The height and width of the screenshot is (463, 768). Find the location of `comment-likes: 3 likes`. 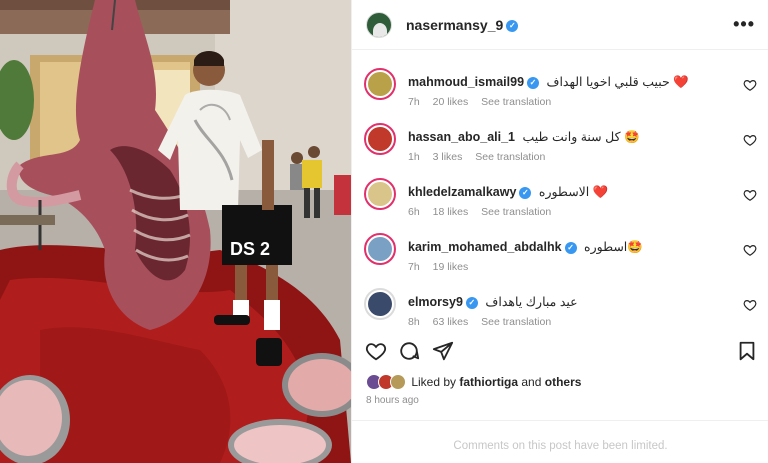

comment-likes: 3 likes is located at coordinates (448, 157).